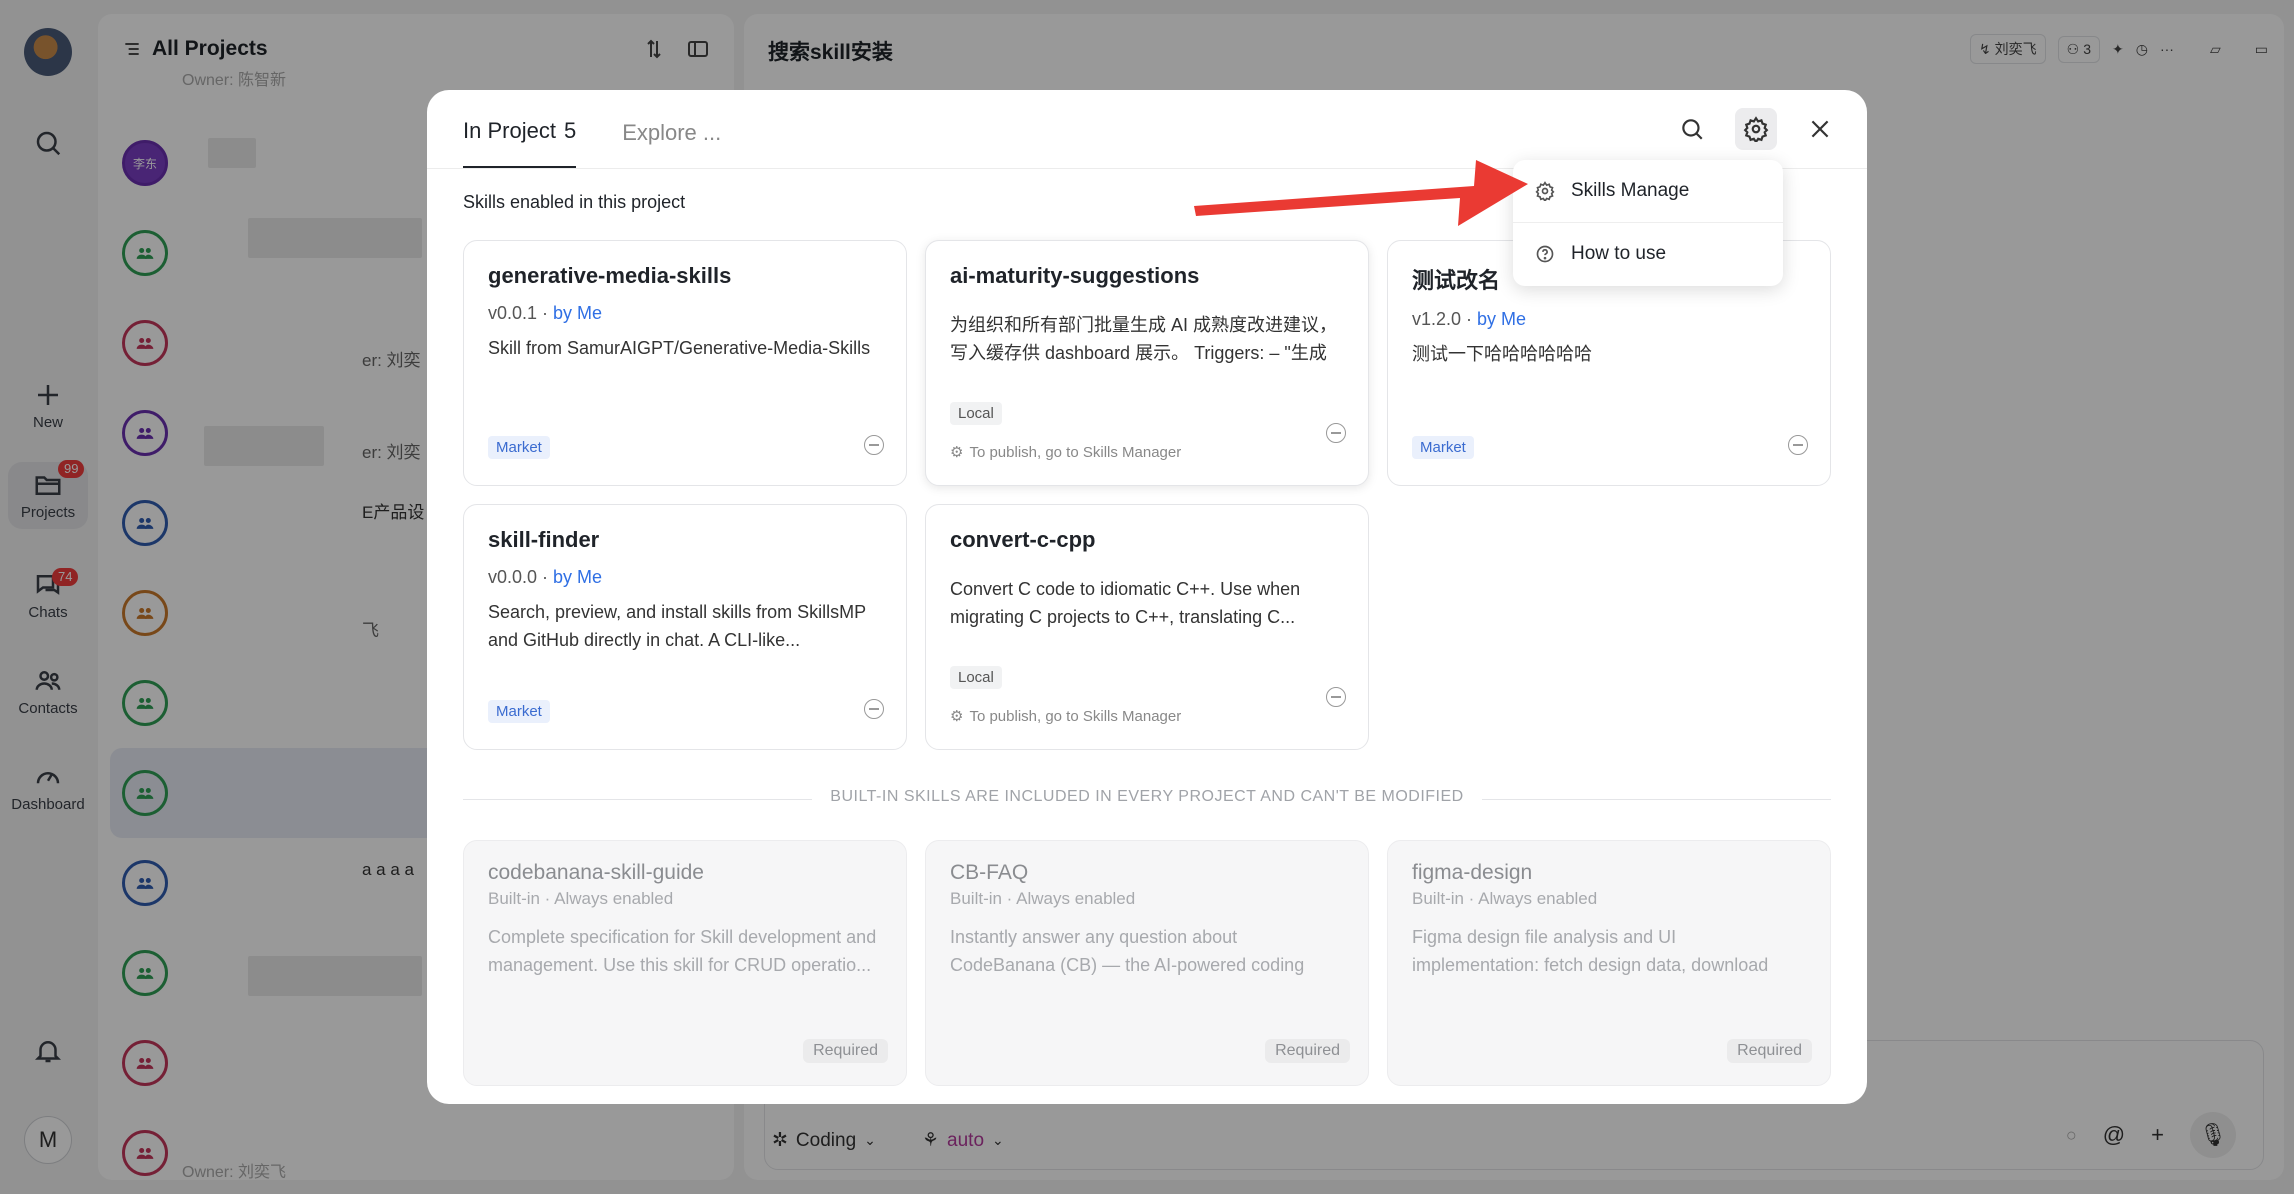 The width and height of the screenshot is (2294, 1194). What do you see at coordinates (509, 130) in the screenshot?
I see `tab-in-project-label: In Project` at bounding box center [509, 130].